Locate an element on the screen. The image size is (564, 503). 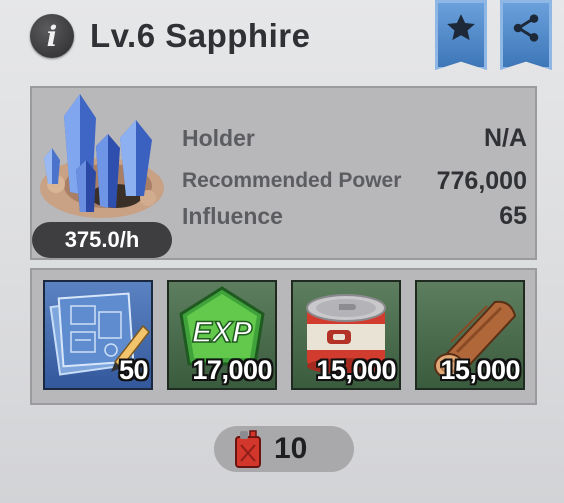
share-button is located at coordinates (526, 35).